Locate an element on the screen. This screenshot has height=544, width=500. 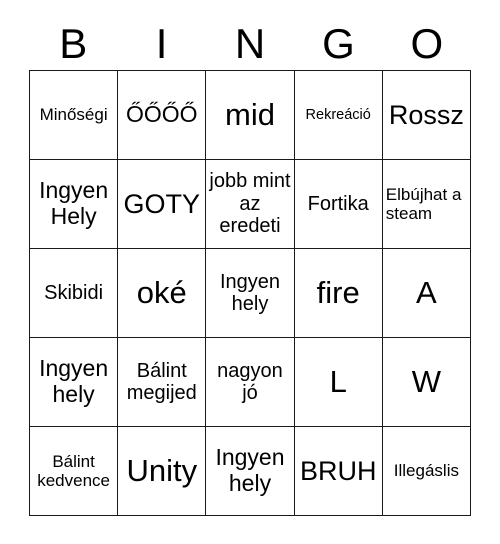
bingo-cell: L is located at coordinates (338, 382).